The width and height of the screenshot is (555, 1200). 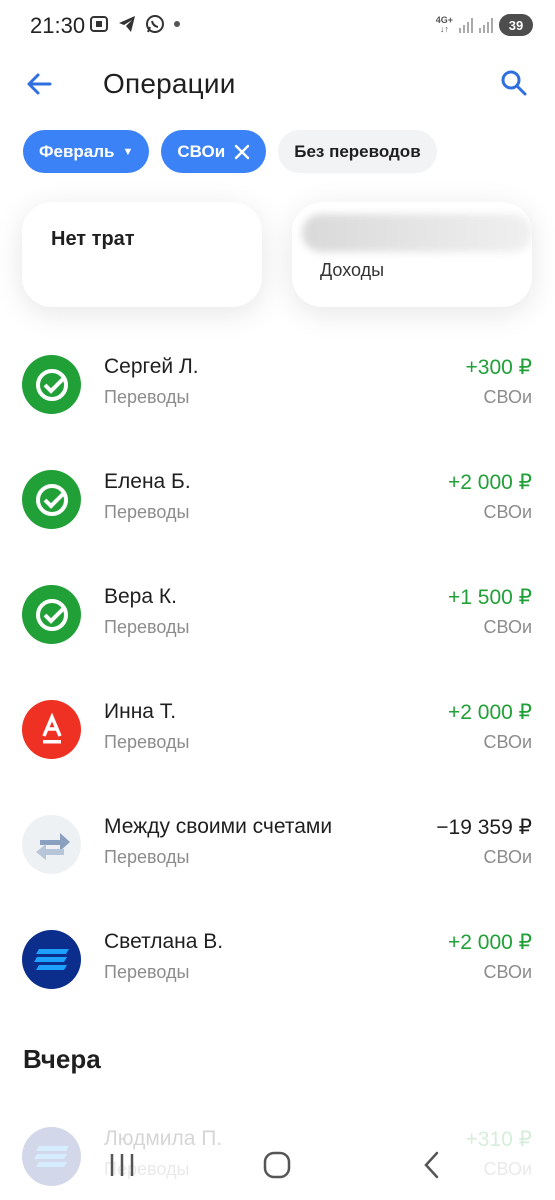 I want to click on transfer-arrows-icon, so click(x=51, y=844).